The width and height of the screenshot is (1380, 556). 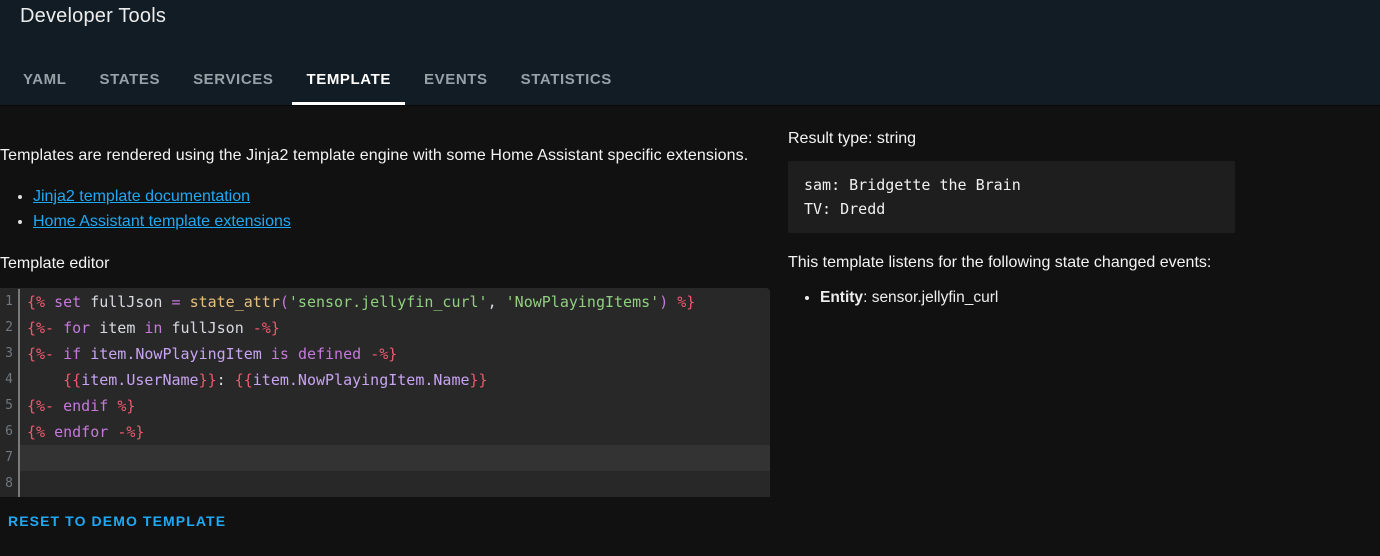 I want to click on line-number: 1, so click(x=10, y=302).